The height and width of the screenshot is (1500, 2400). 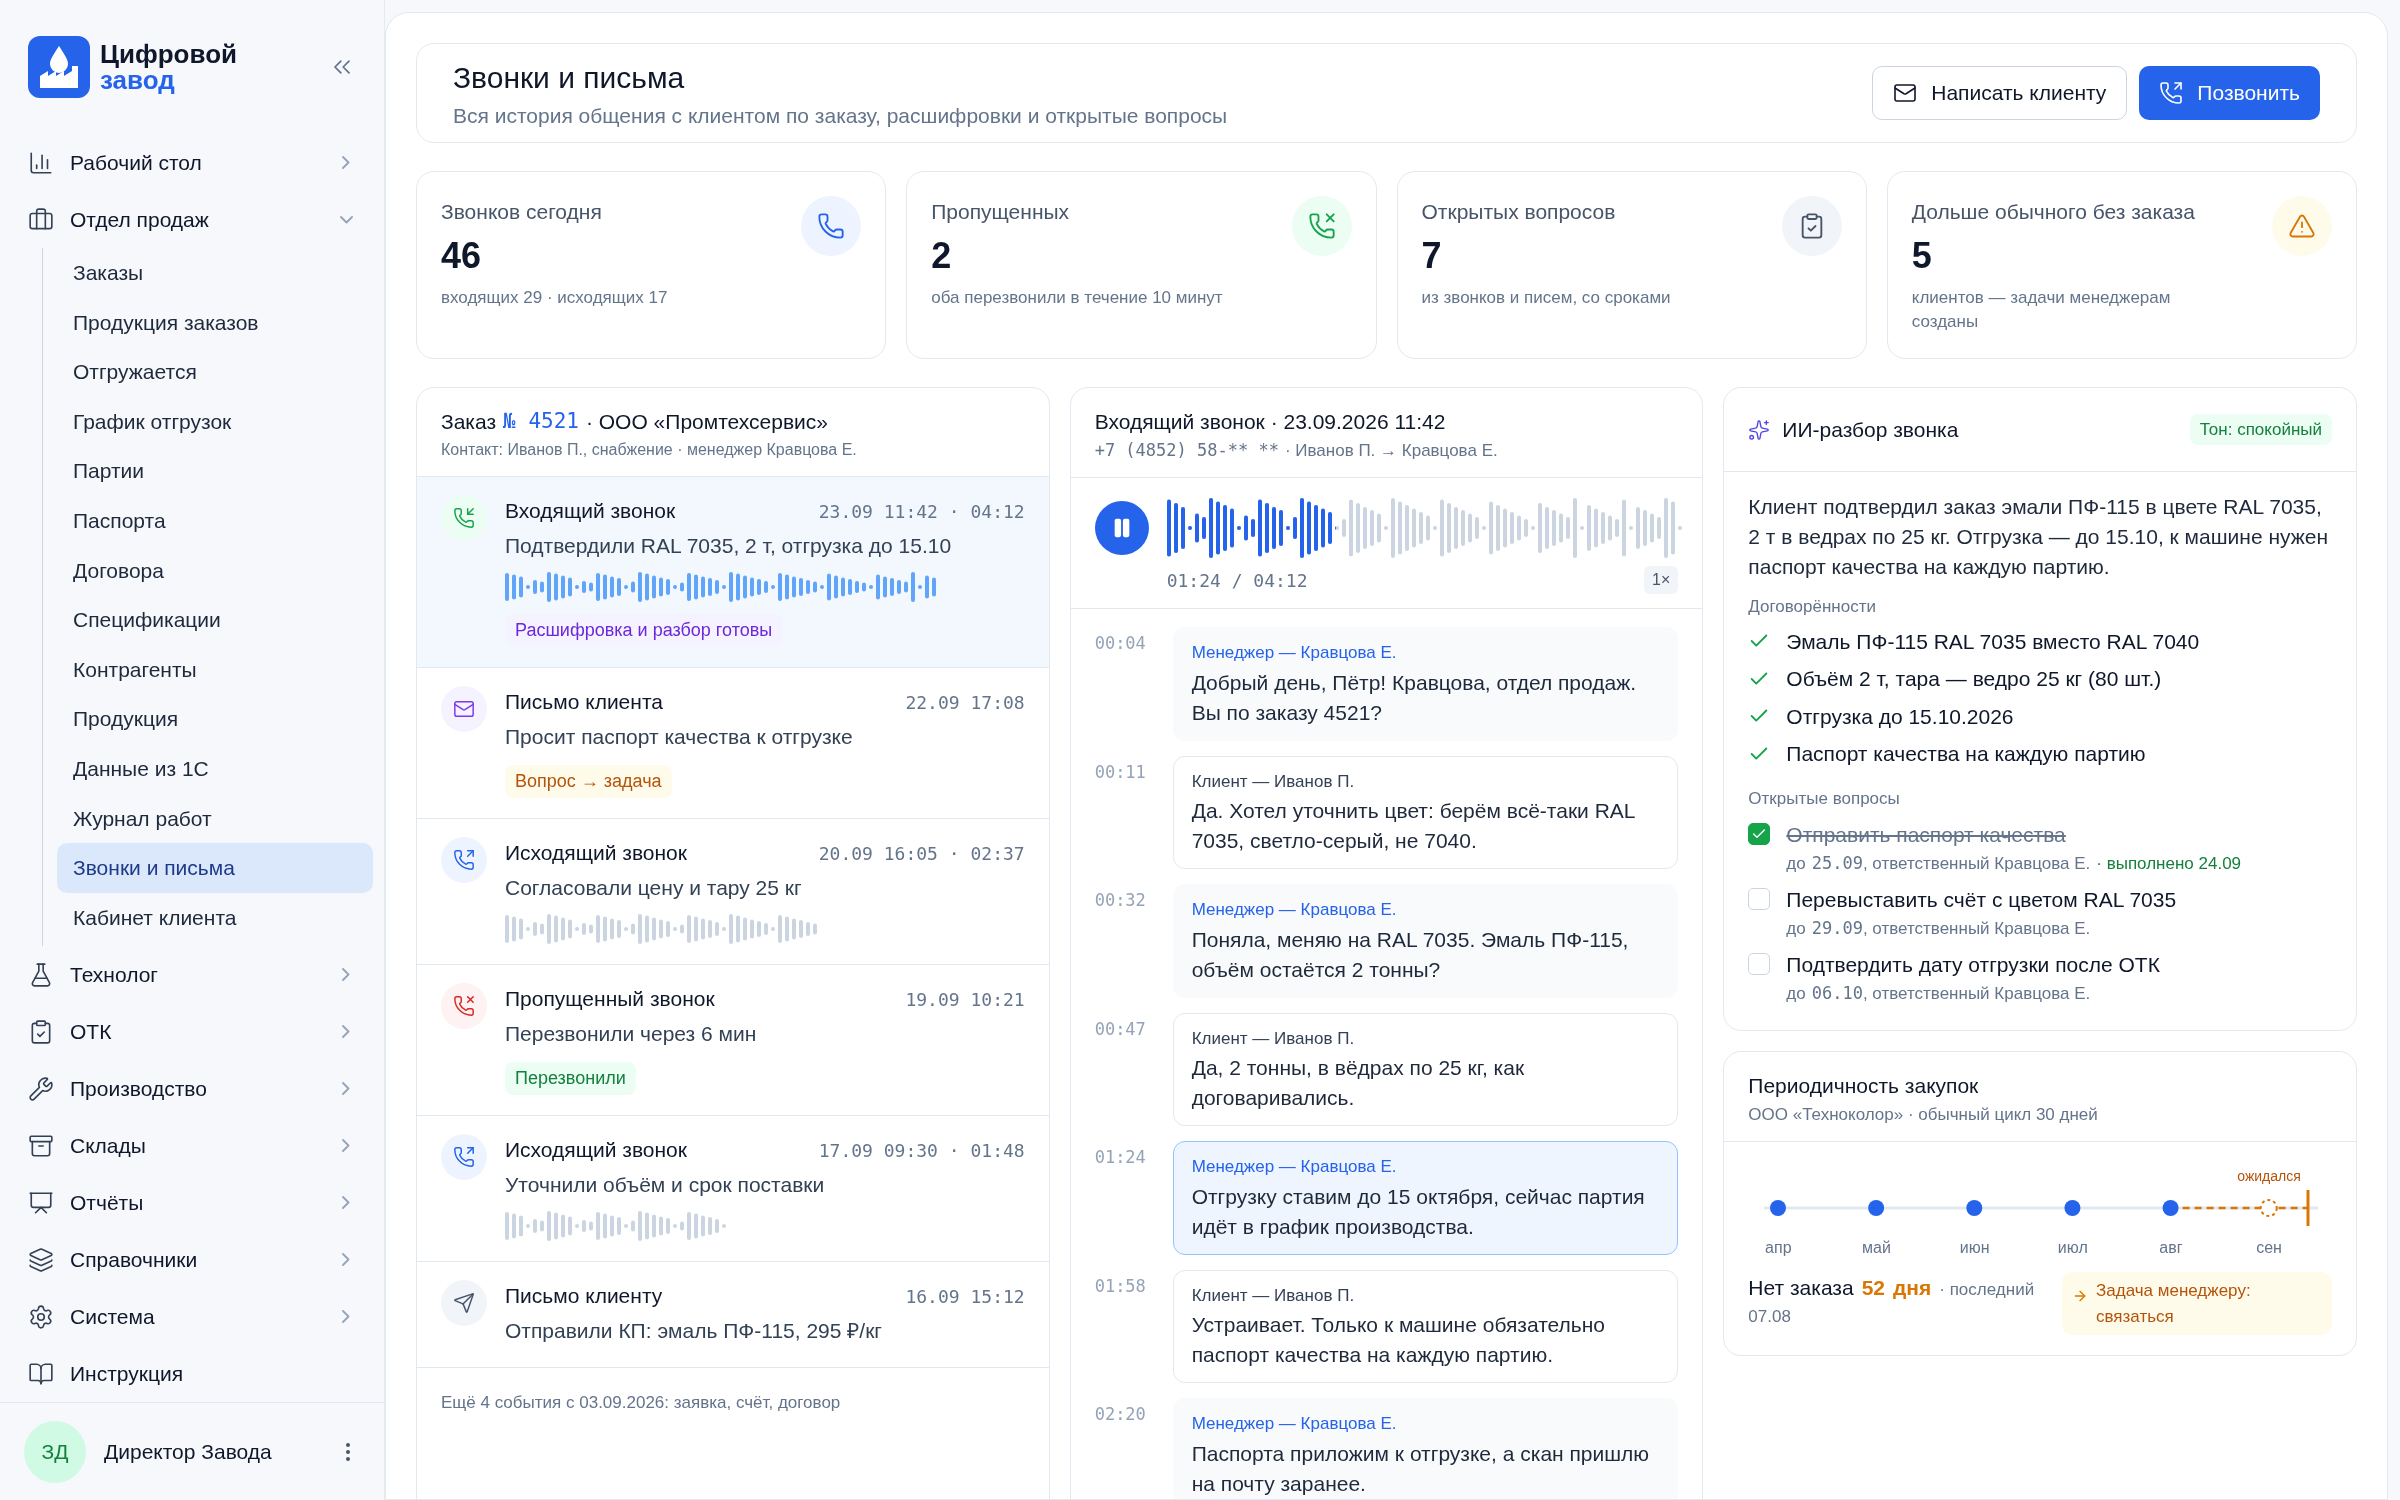 I want to click on event-summary: Перезвонили через 6 мин, so click(x=631, y=1034).